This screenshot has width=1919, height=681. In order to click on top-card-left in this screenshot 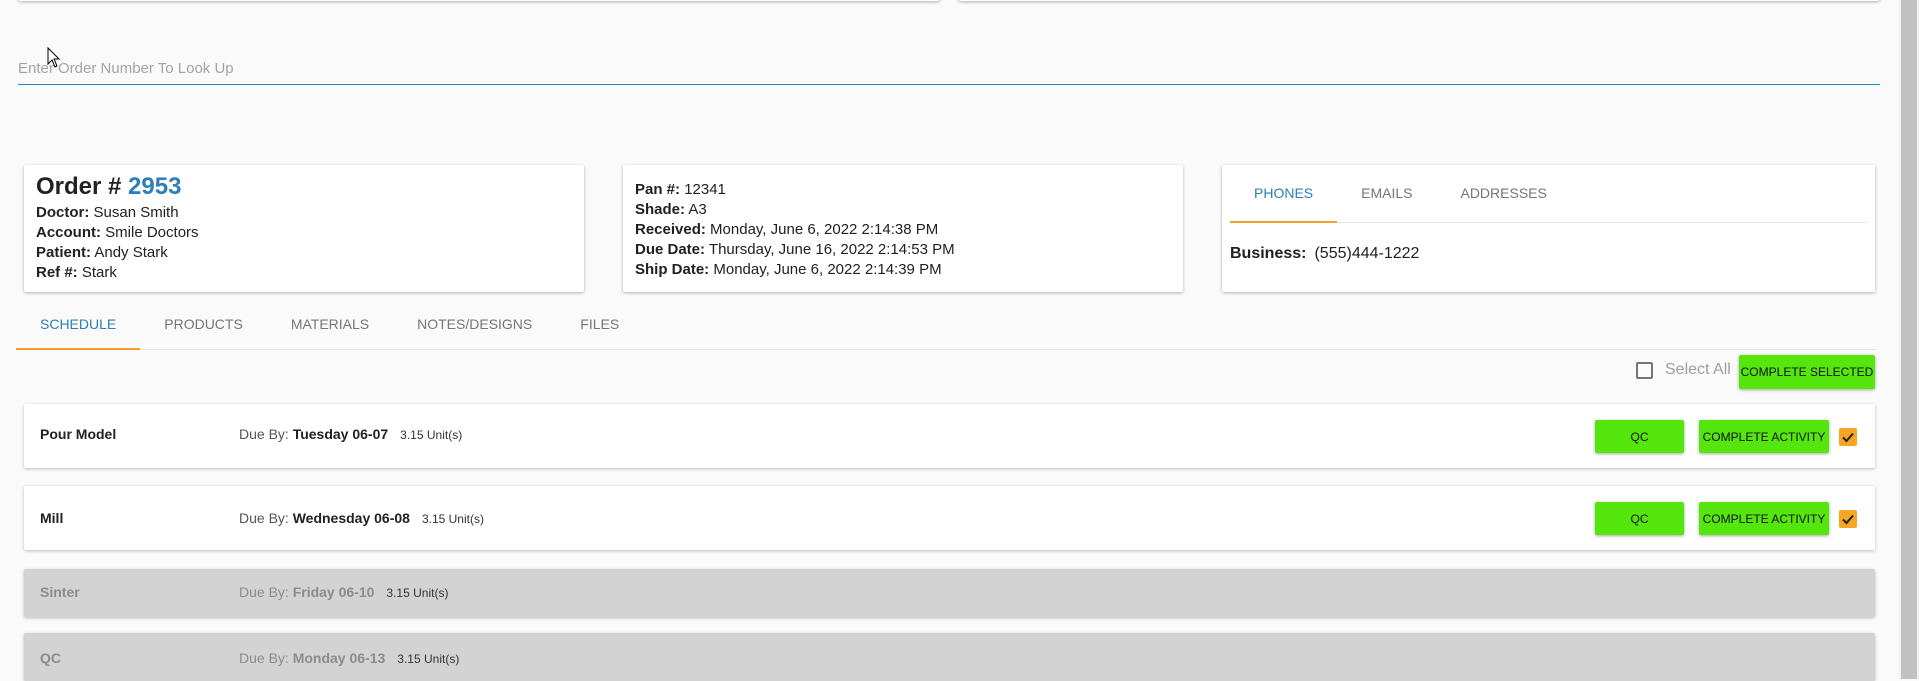, I will do `click(479, 0)`.